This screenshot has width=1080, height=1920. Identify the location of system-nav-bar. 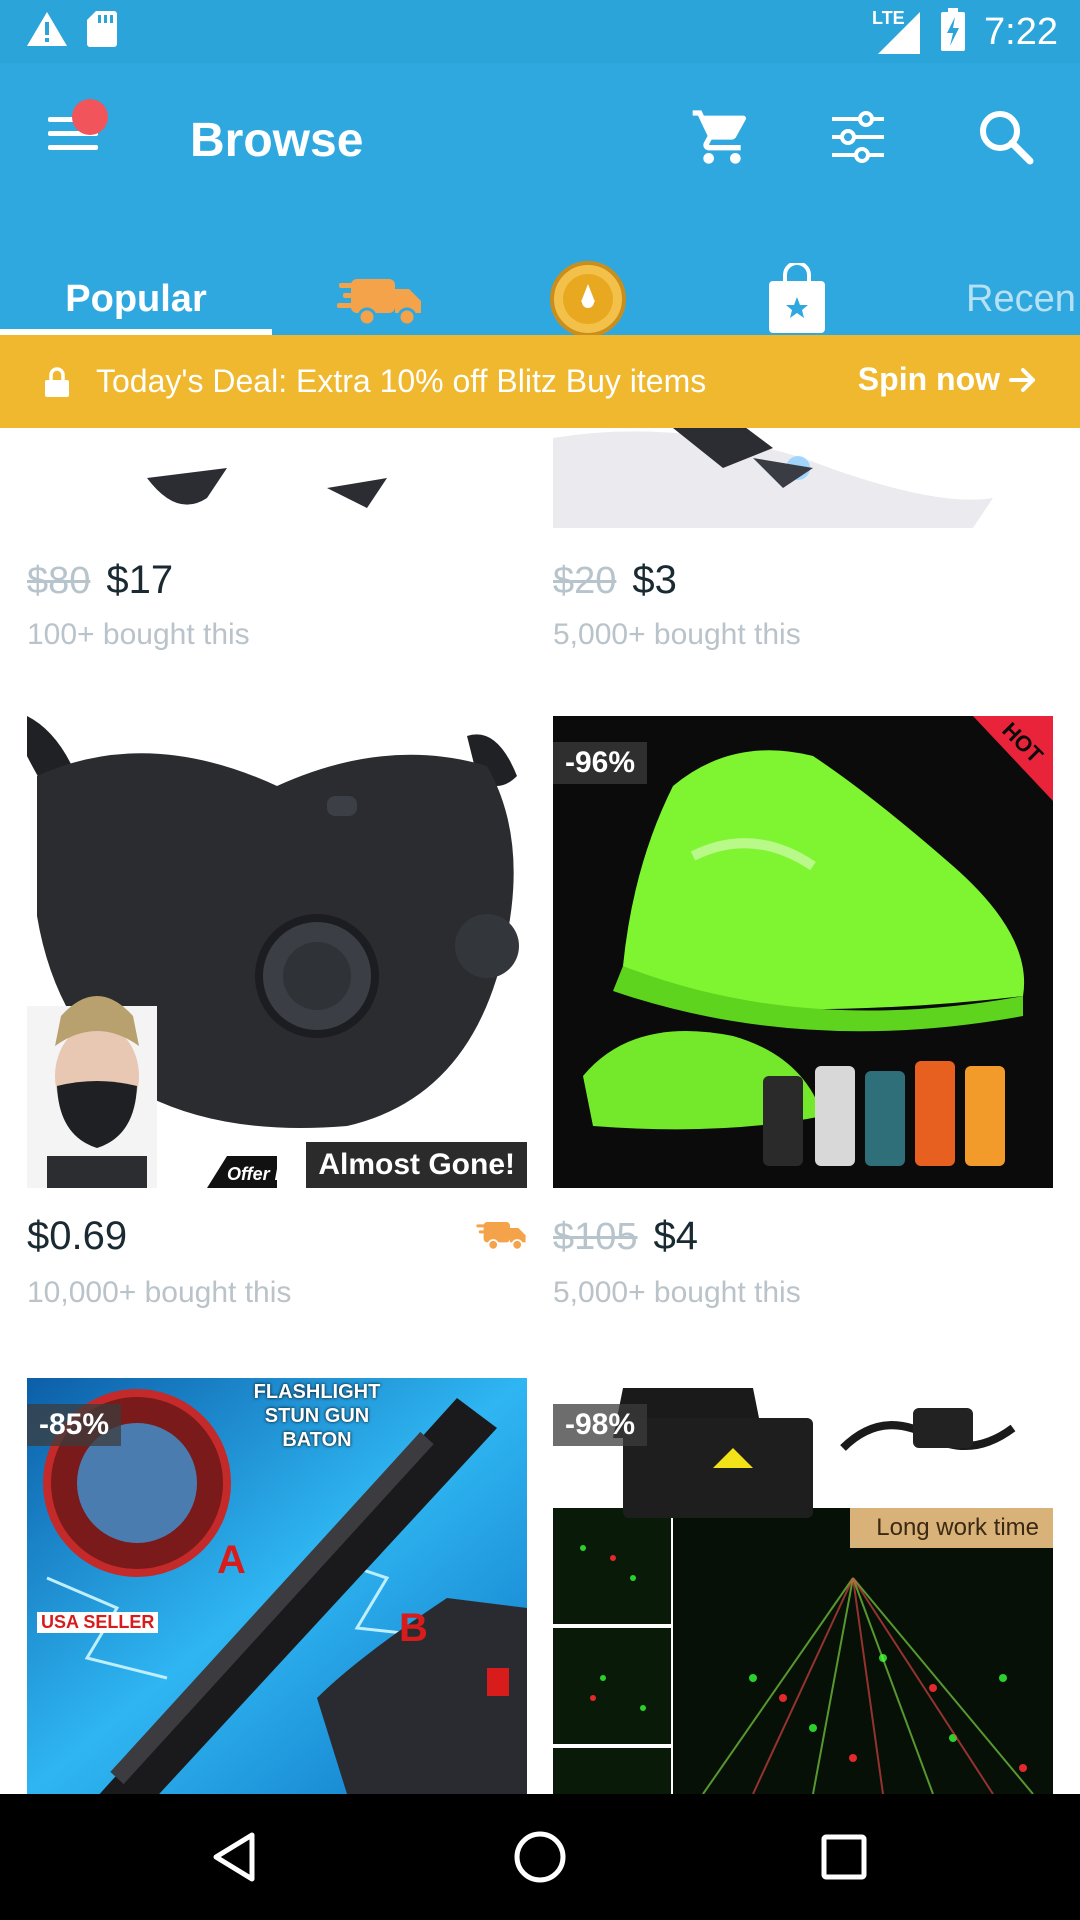
(540, 1857).